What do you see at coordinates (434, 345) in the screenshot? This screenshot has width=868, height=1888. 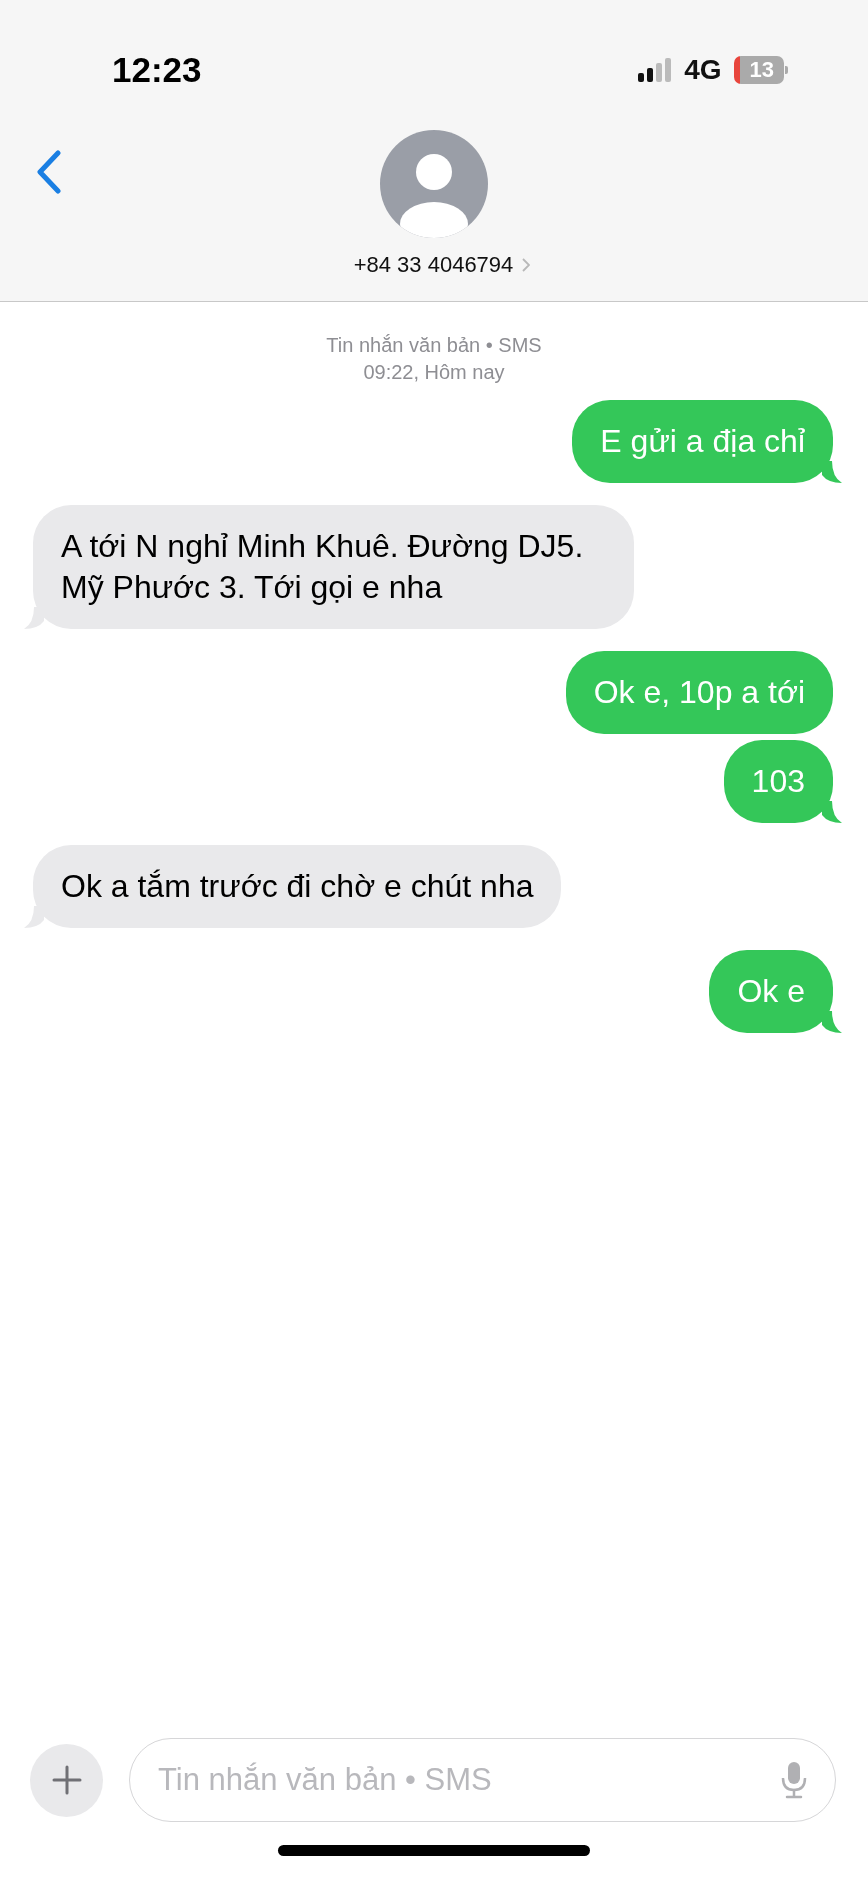 I see `service-label: Tin nhắn văn bản • SMS` at bounding box center [434, 345].